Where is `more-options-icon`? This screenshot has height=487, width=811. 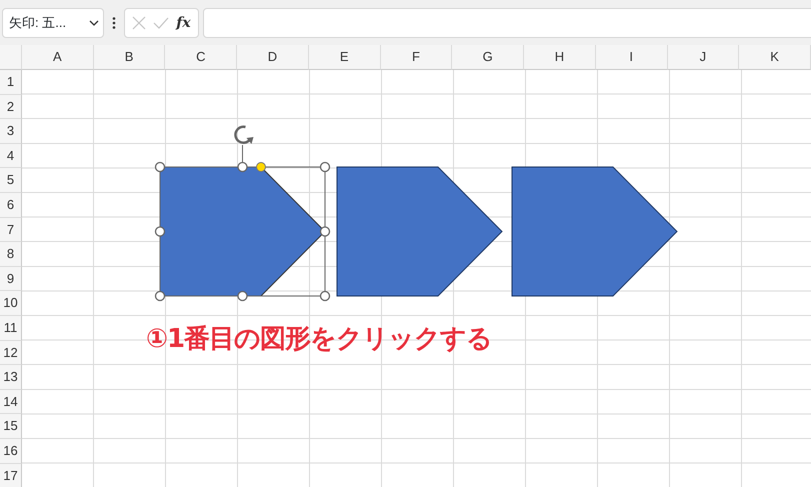
more-options-icon is located at coordinates (114, 23).